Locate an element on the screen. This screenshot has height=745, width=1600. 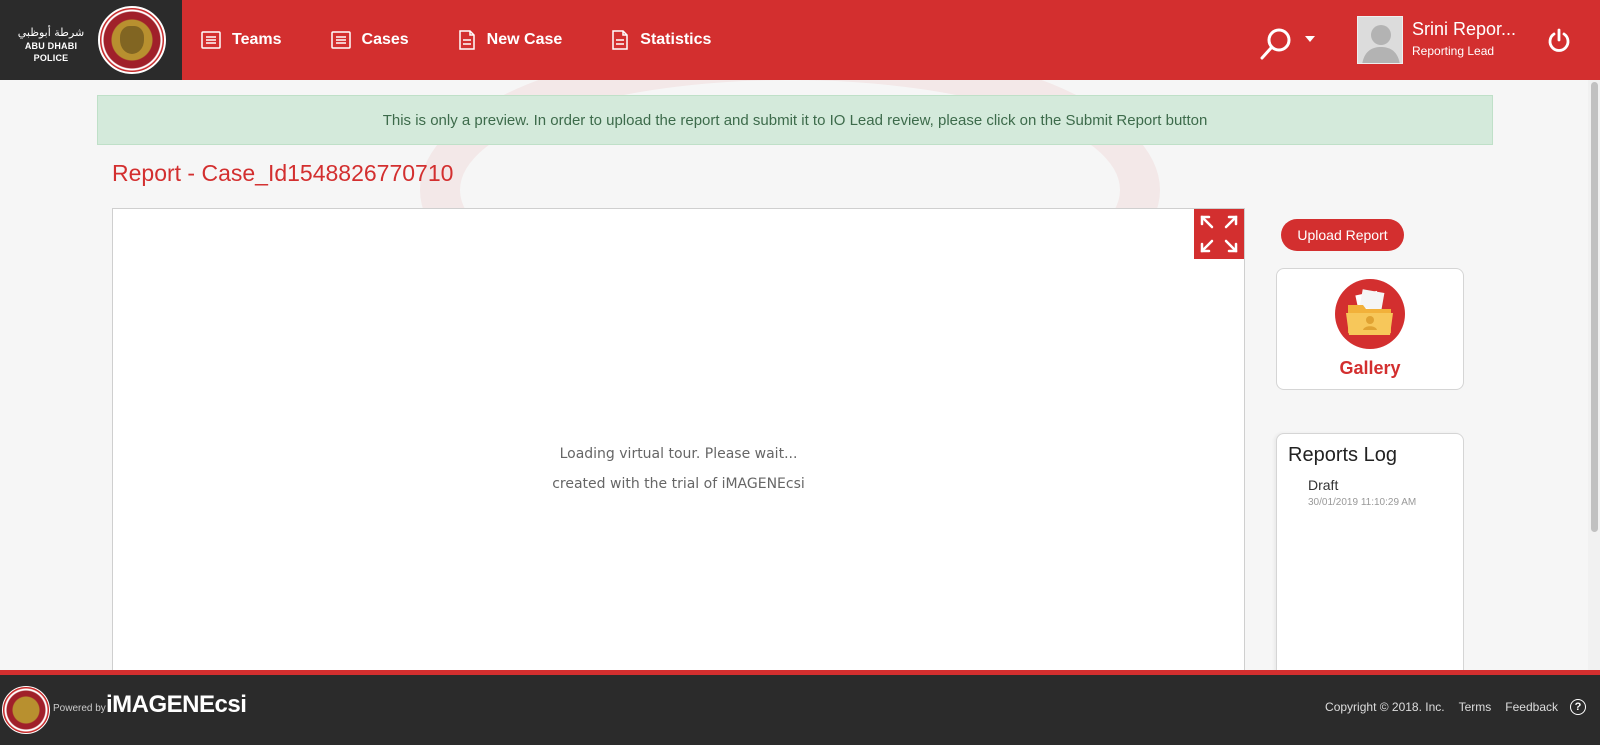
logo-text: شرطة أبوظبي ABU DHABI POLICE is located at coordinates (51, 45).